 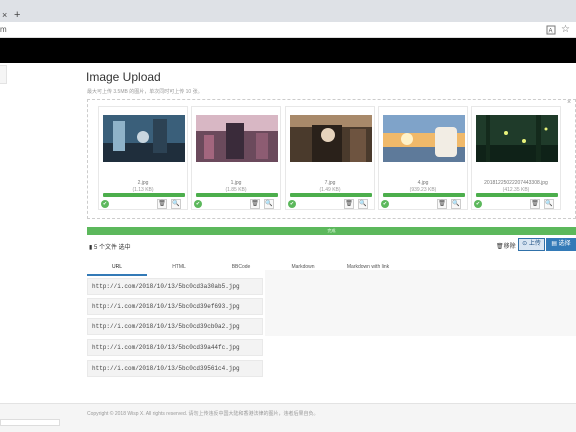 I want to click on thumbnail-card: 4.jpg (939.23 KB) ✔ 🗑 🔍, so click(x=423, y=158).